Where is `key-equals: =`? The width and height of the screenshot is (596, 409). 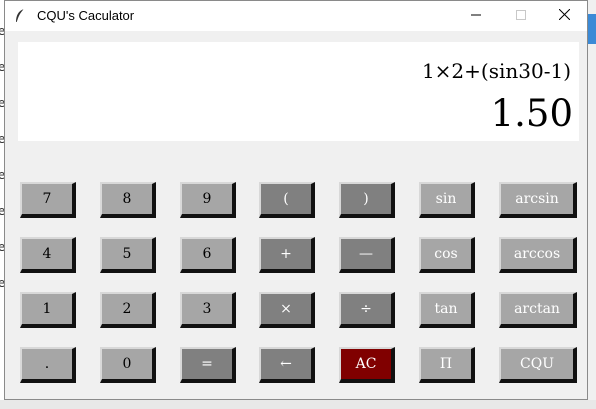 key-equals: = is located at coordinates (208, 365).